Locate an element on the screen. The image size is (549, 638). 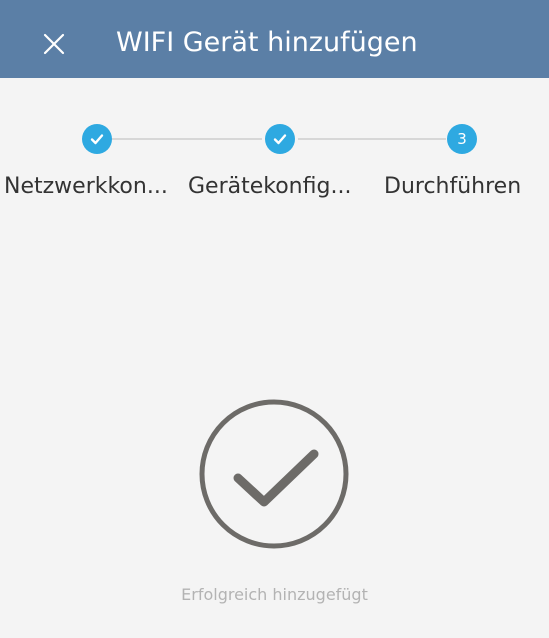
step-2-indicator is located at coordinates (280, 139).